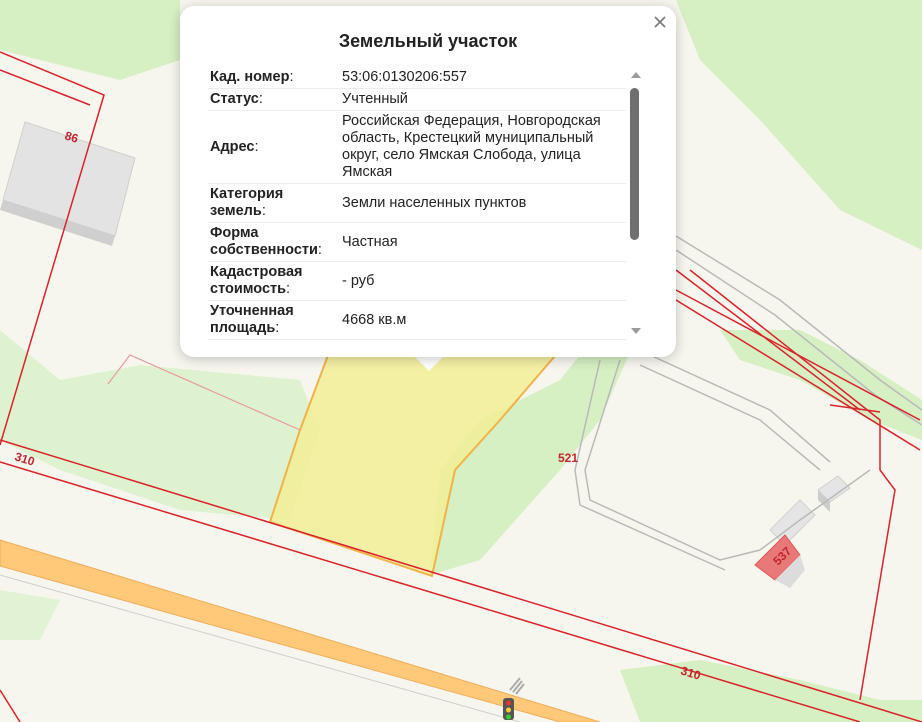 The width and height of the screenshot is (922, 722). Describe the element at coordinates (264, 241) in the screenshot. I see `info-row-label-text: Форма собственности` at that location.